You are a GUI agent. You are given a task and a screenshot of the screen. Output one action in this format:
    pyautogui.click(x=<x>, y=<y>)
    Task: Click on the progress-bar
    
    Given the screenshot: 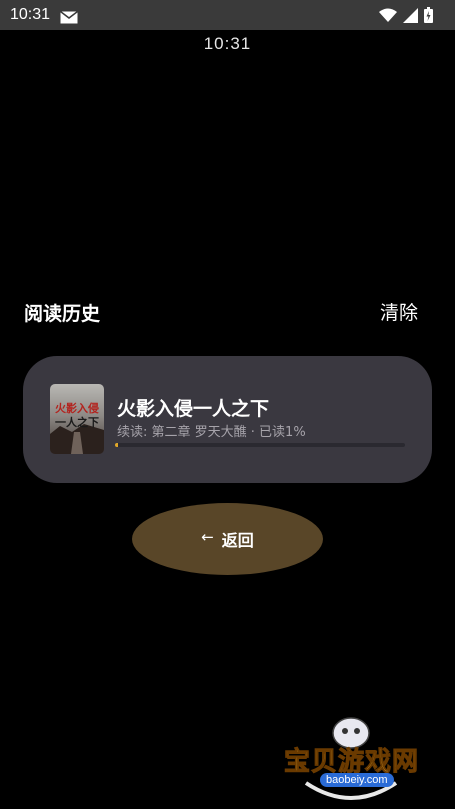 What is the action you would take?
    pyautogui.click(x=260, y=445)
    